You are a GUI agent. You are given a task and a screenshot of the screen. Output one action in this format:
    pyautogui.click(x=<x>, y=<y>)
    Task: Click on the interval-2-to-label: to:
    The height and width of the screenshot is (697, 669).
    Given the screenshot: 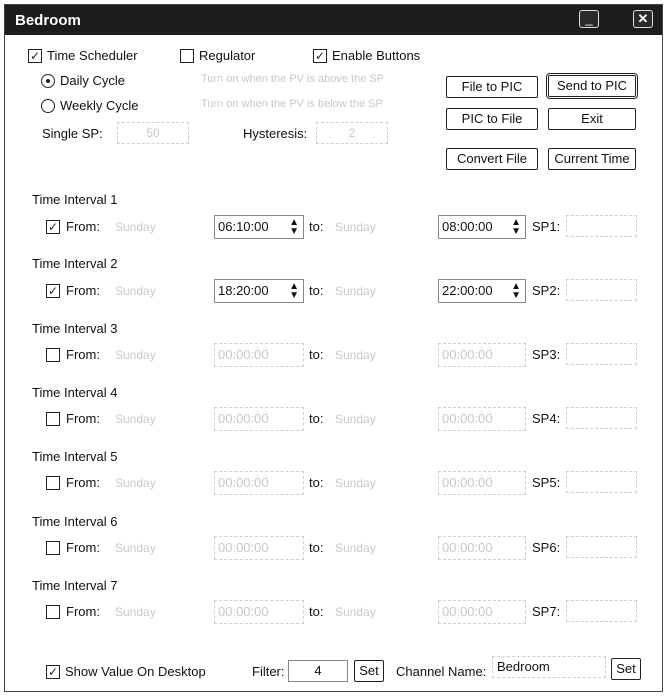 What is the action you would take?
    pyautogui.click(x=316, y=290)
    